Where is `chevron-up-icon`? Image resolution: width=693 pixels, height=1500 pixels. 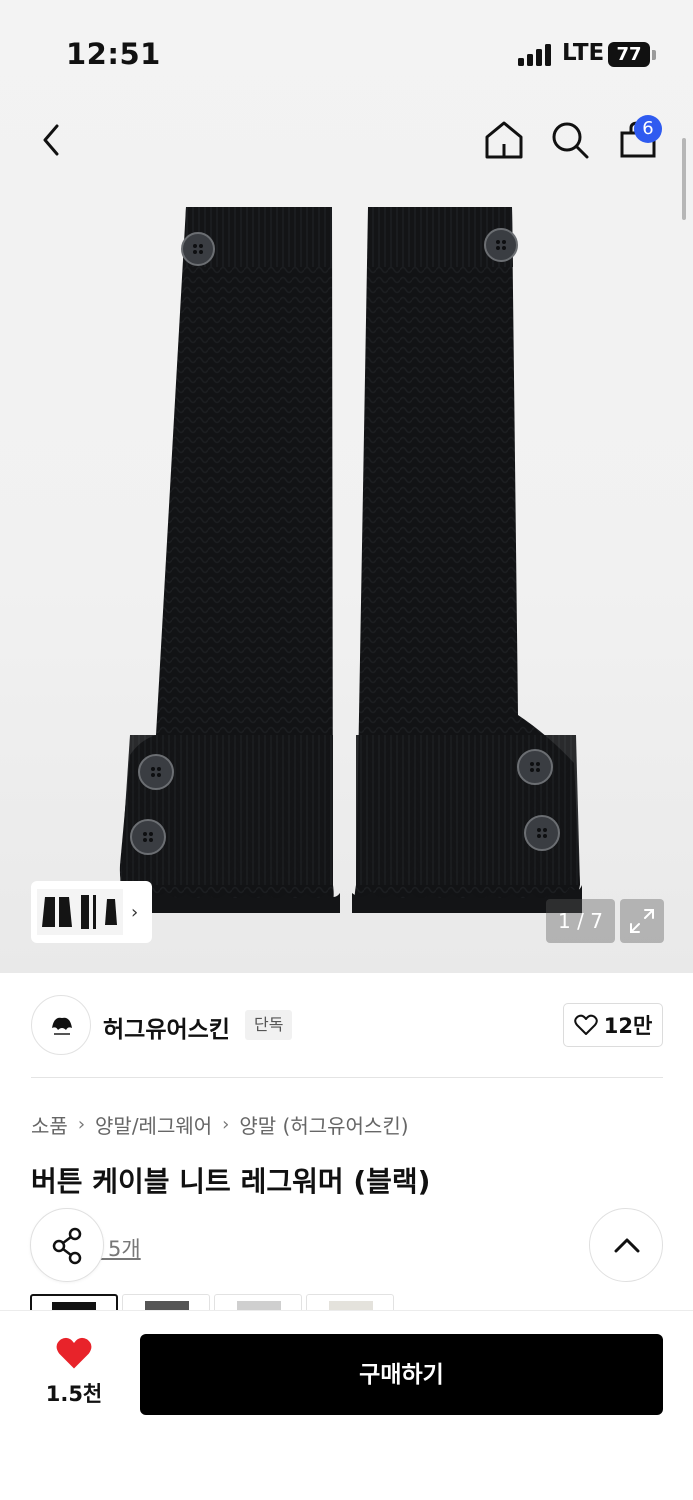 chevron-up-icon is located at coordinates (627, 1245).